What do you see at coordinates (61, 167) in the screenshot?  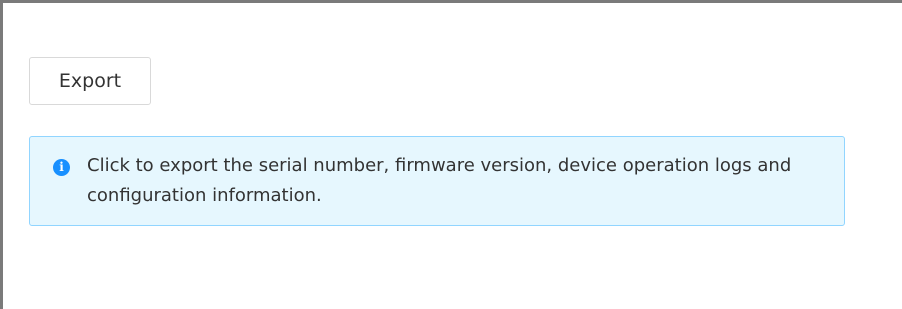 I see `info-icon: i` at bounding box center [61, 167].